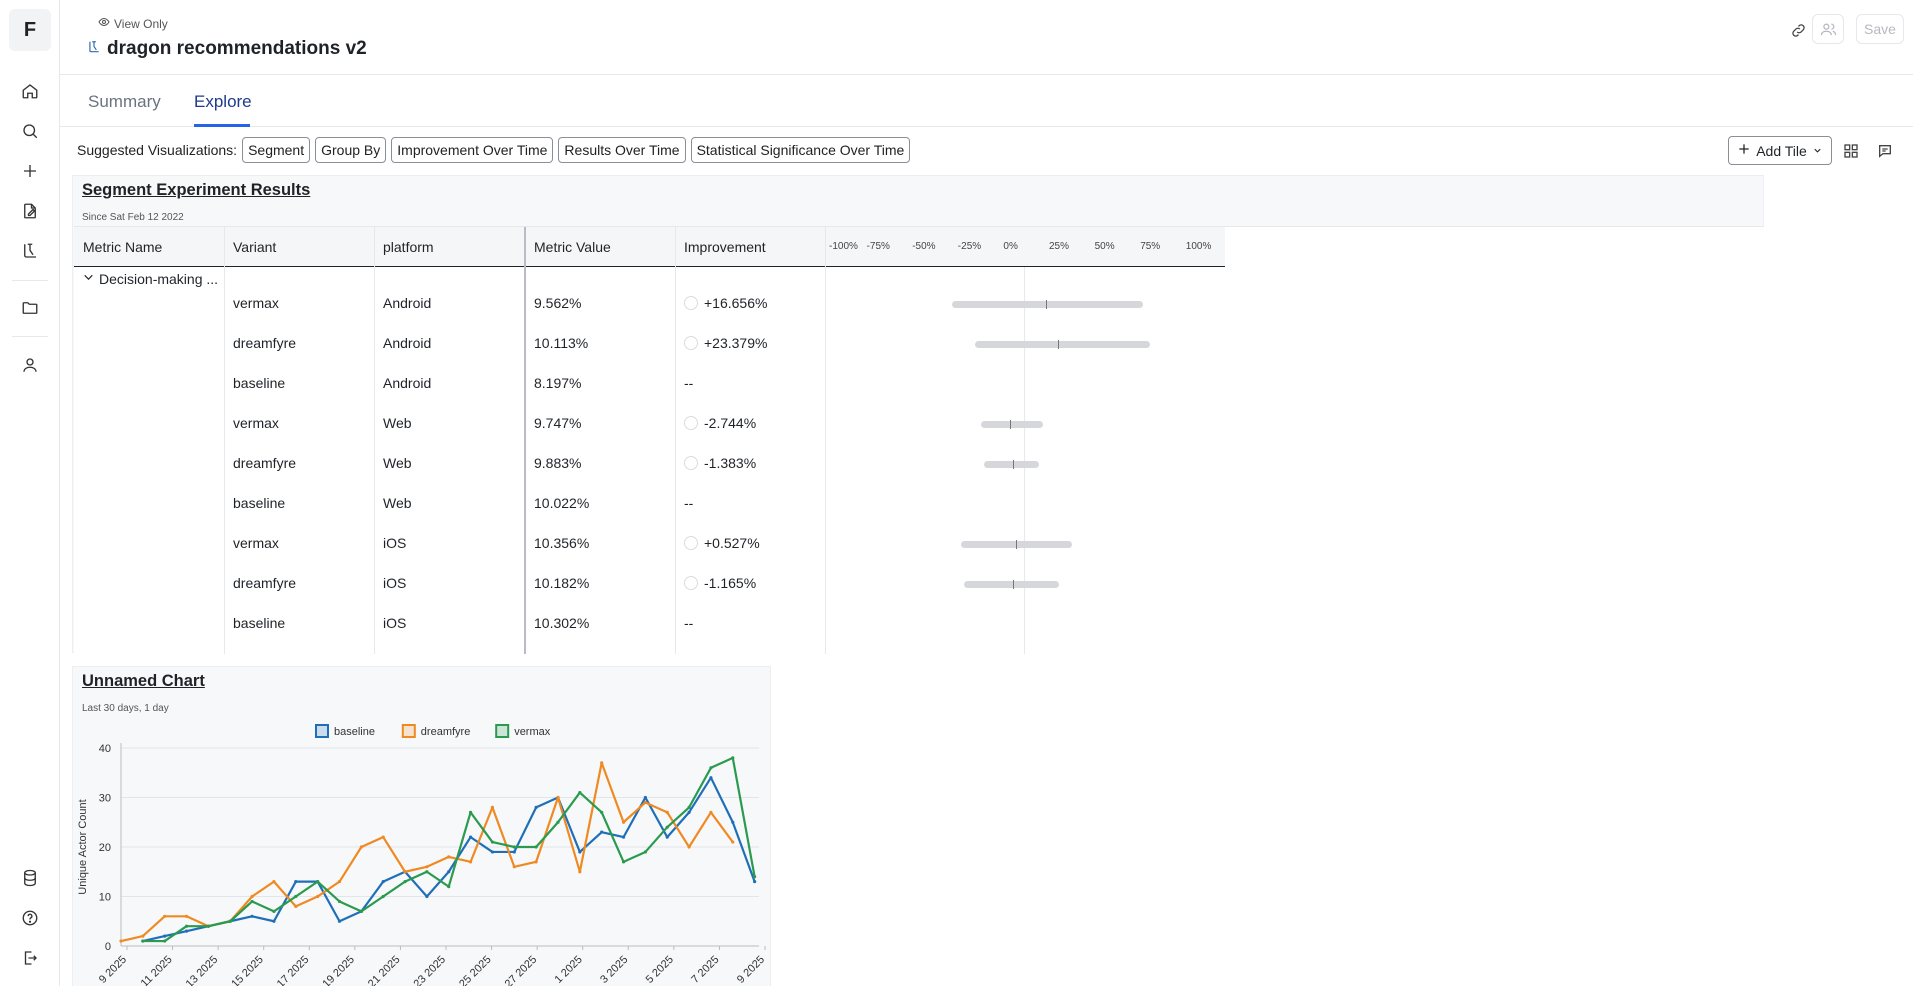  Describe the element at coordinates (259, 623) in the screenshot. I see `cell-variant: baseline` at that location.